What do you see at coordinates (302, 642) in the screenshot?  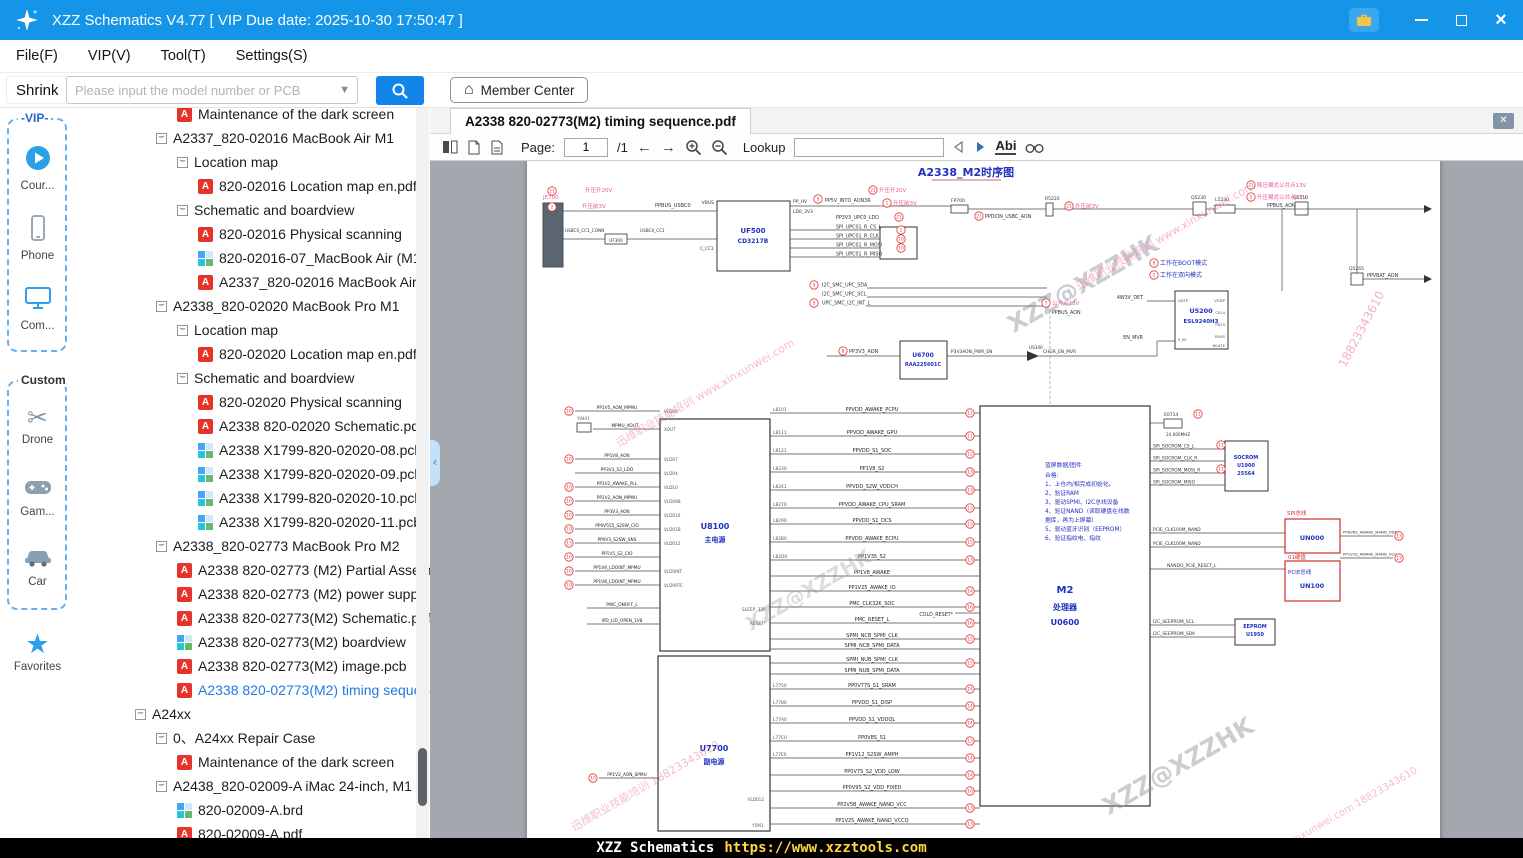 I see `tree-item-label: A2338 820-02773(M2) boardview` at bounding box center [302, 642].